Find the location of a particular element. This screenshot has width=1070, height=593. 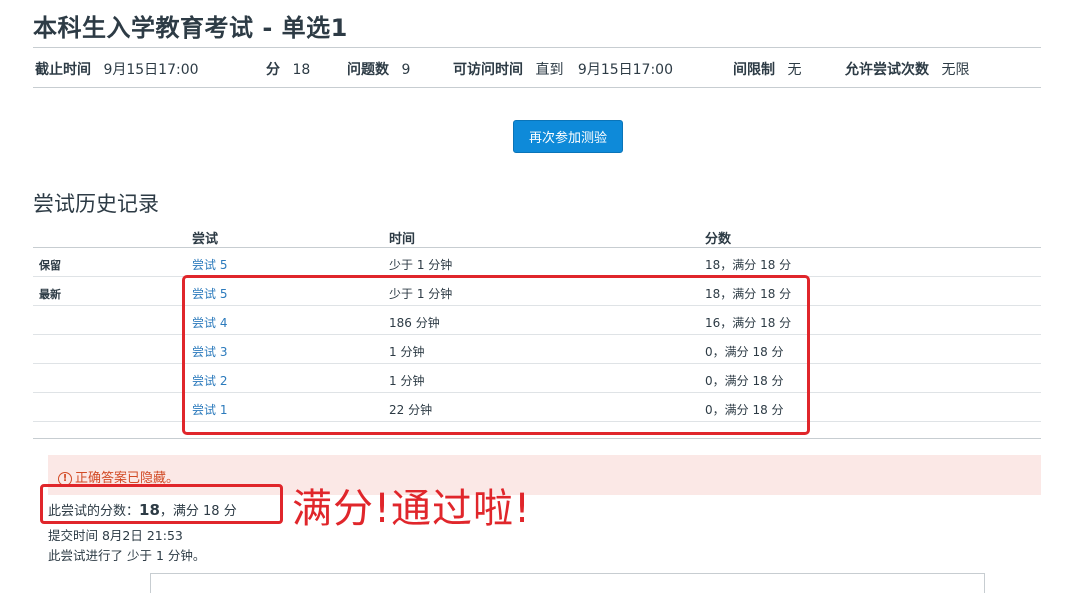

meta-available-value: 9月15日17:00 is located at coordinates (625, 70).